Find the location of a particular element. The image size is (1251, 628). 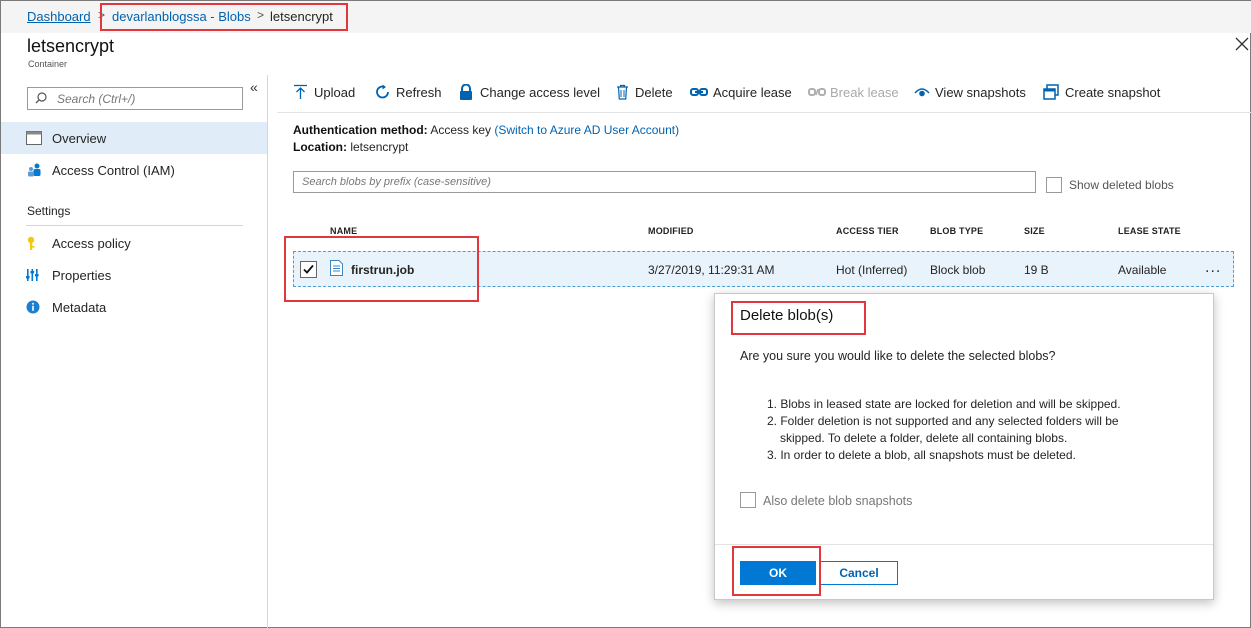

location-line: Location: letsencrypt is located at coordinates (350, 147).